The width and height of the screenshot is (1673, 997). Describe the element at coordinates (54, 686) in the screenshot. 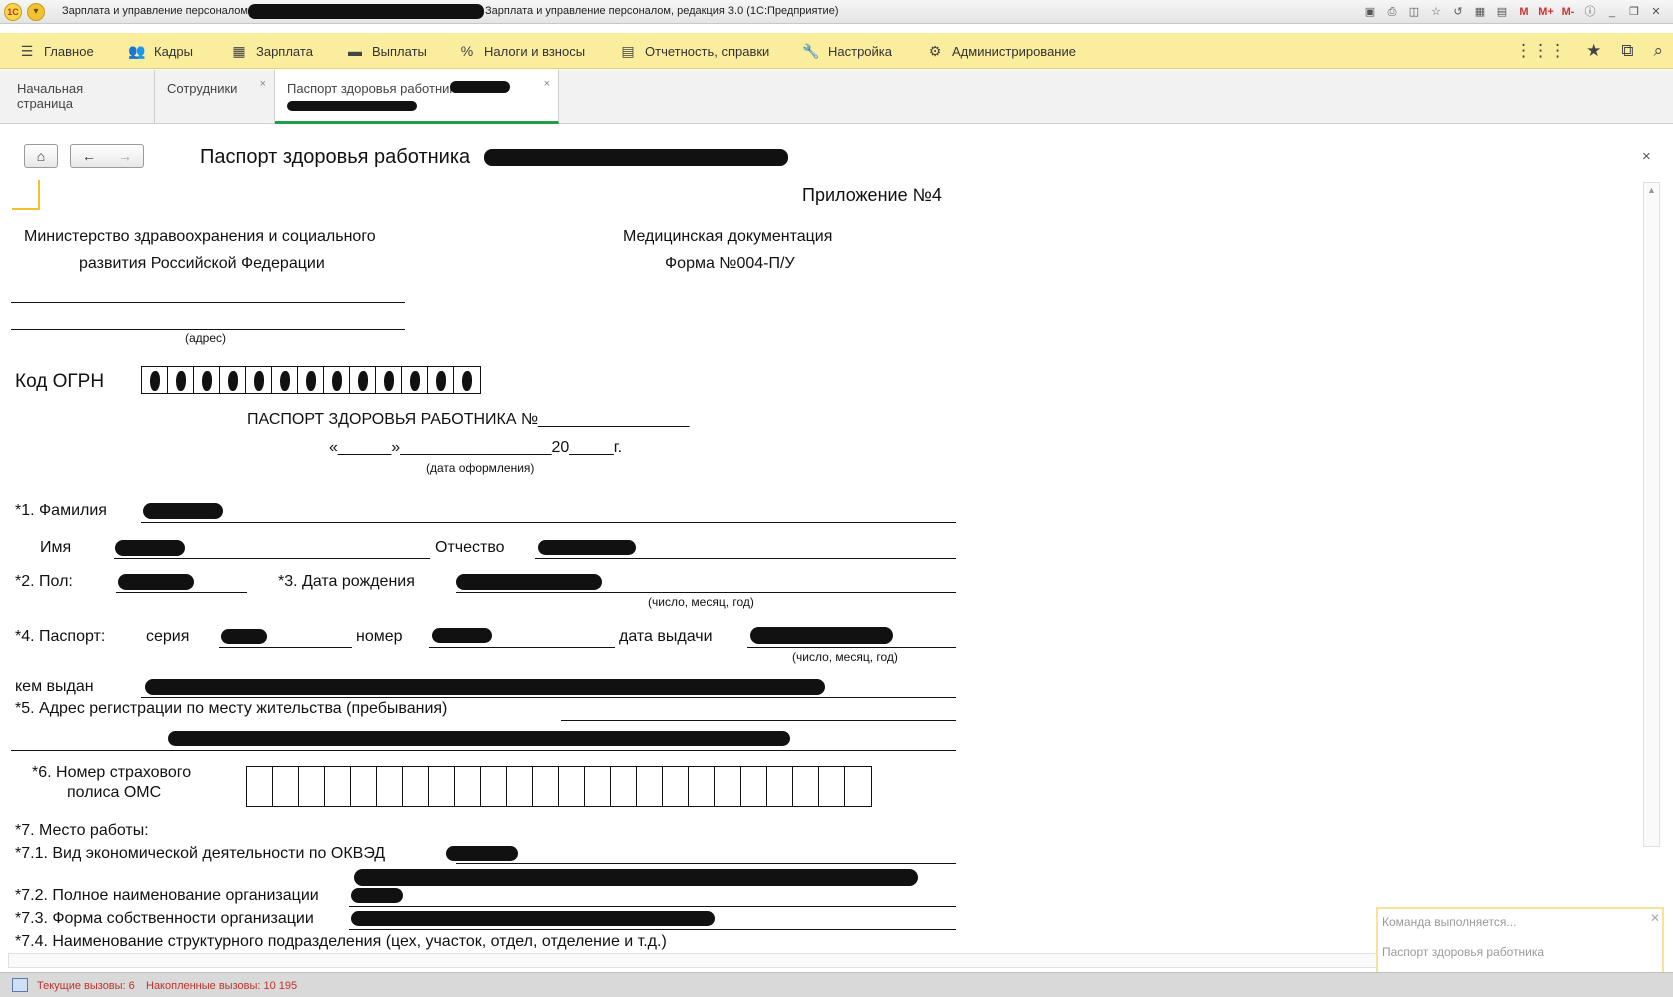

I see `issued-by-label: кем выдан` at that location.